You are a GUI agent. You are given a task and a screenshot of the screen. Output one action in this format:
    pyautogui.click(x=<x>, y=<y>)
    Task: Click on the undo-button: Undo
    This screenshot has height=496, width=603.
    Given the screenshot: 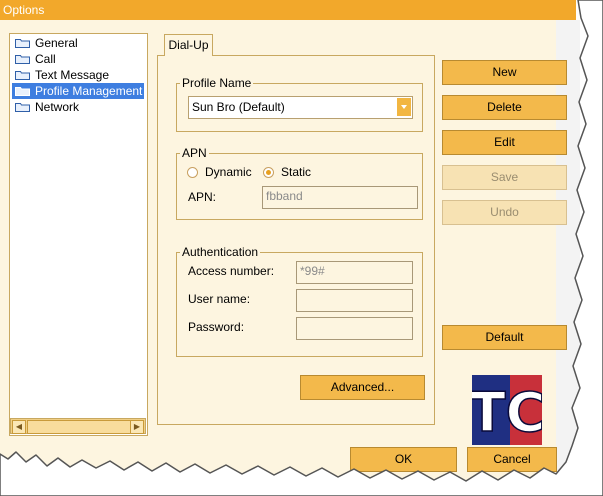 What is the action you would take?
    pyautogui.click(x=504, y=212)
    